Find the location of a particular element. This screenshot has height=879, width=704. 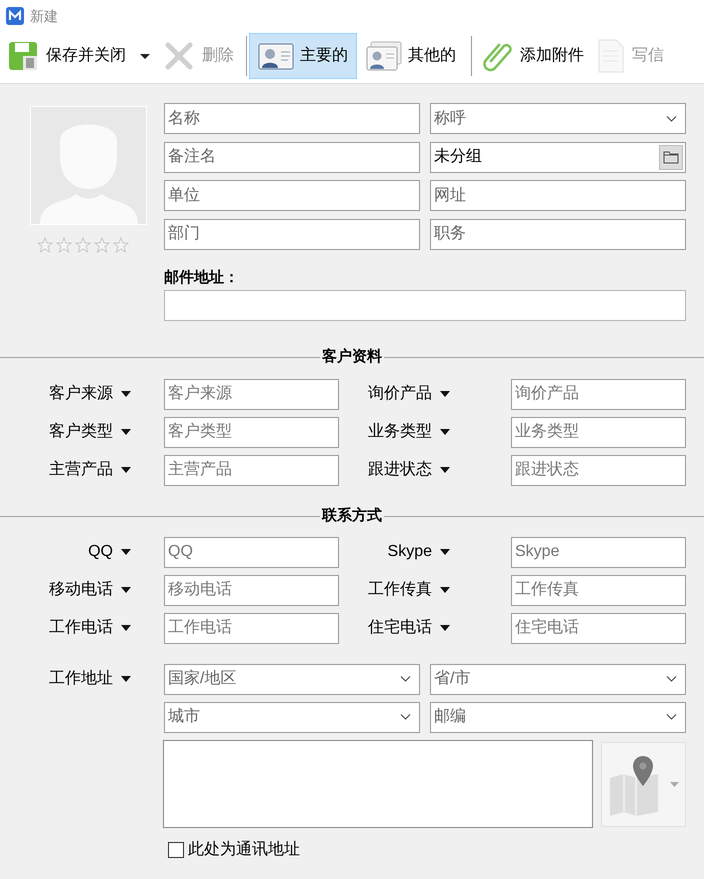

contact-cards-icon is located at coordinates (384, 56).